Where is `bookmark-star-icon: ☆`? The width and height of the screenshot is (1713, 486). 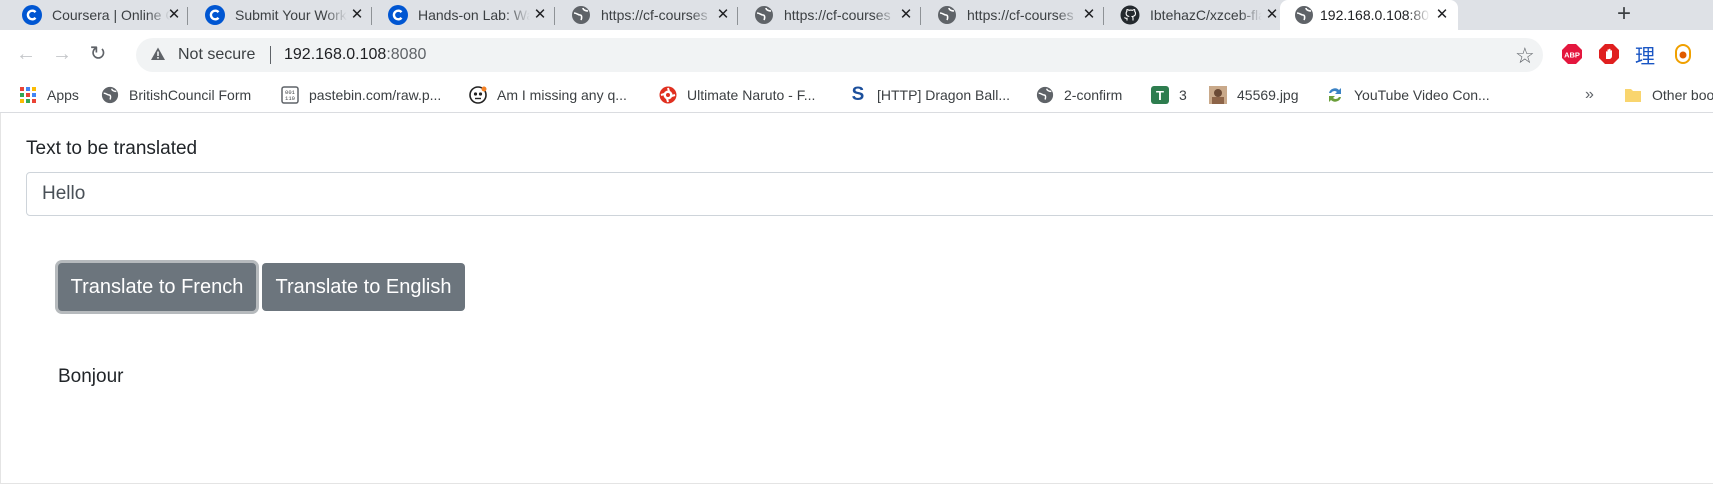 bookmark-star-icon: ☆ is located at coordinates (1525, 56).